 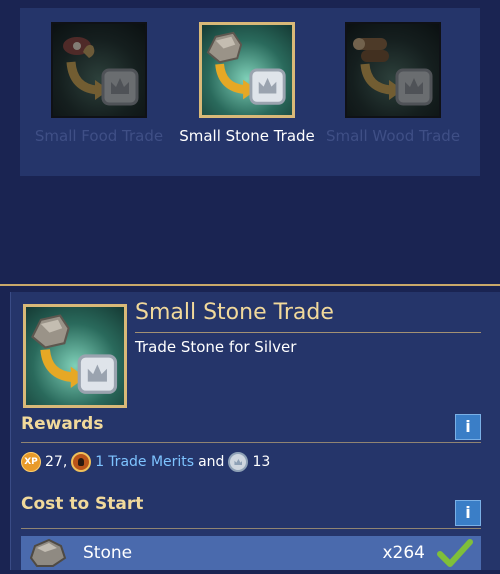 What do you see at coordinates (211, 462) in the screenshot?
I see `rewards-conjunction: and` at bounding box center [211, 462].